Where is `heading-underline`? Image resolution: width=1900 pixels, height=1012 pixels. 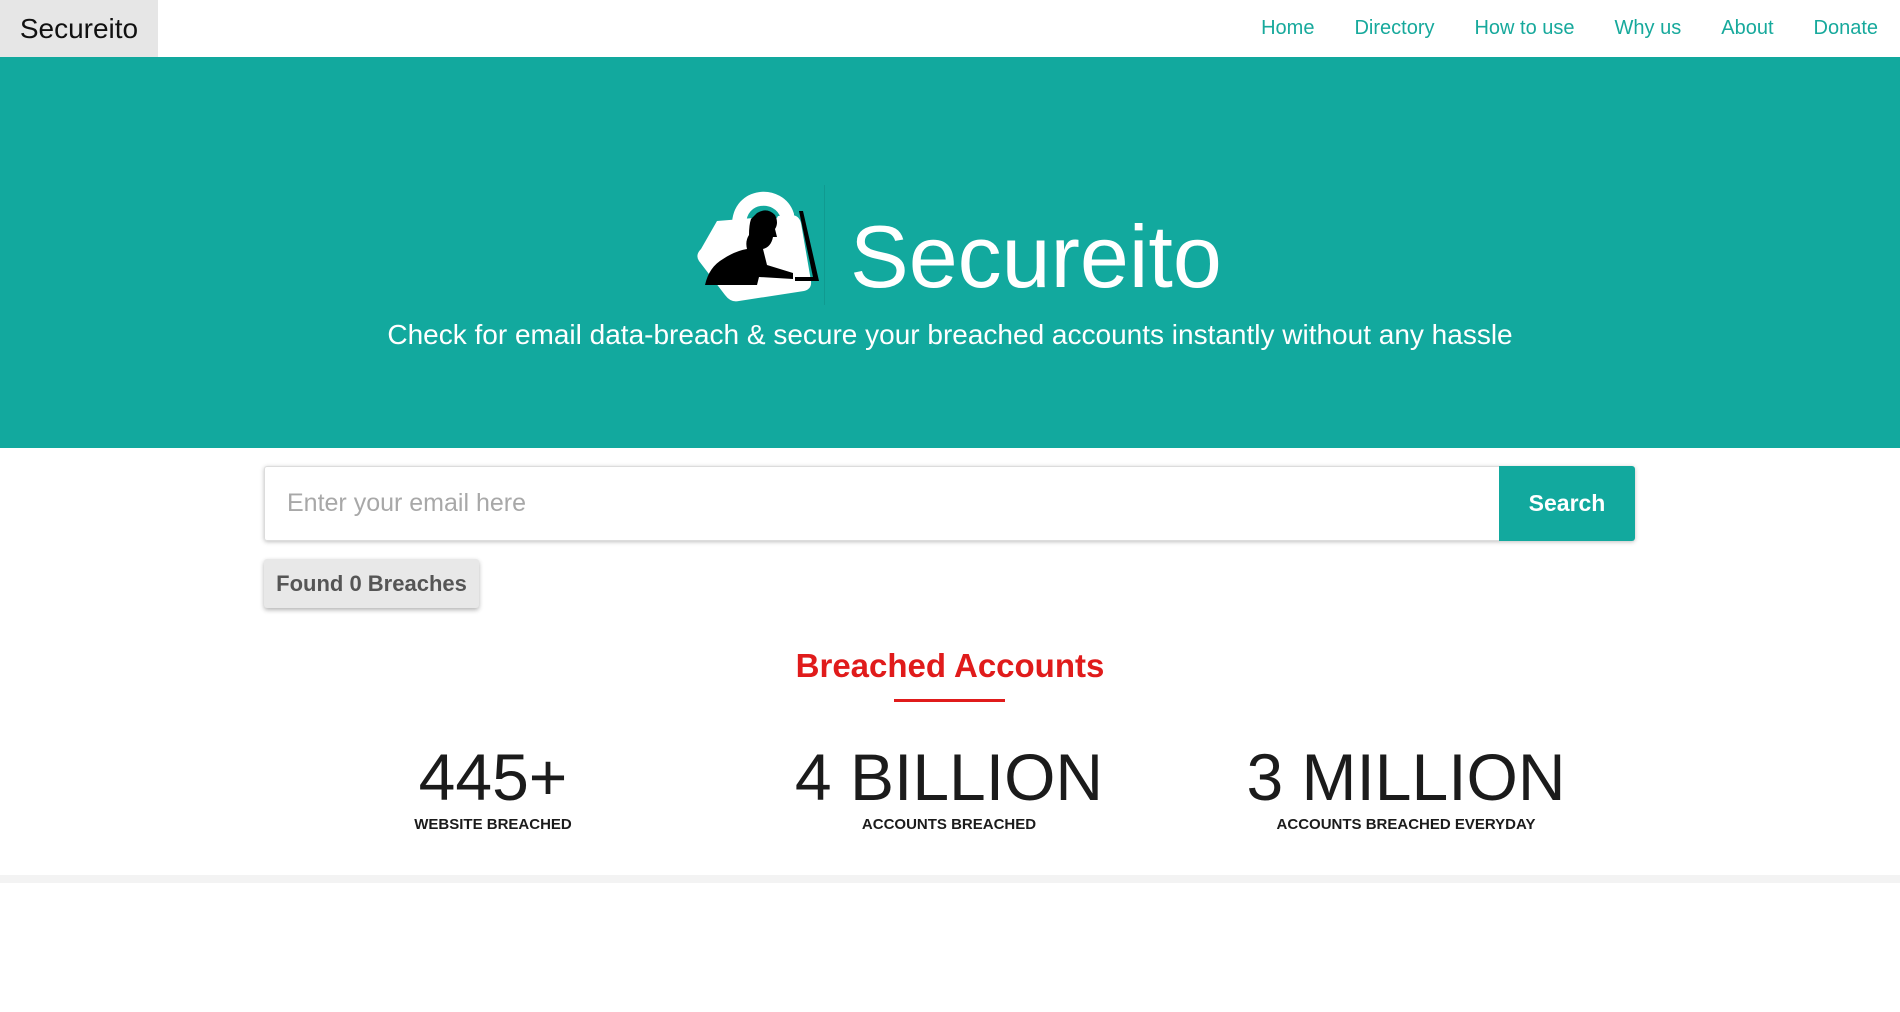
heading-underline is located at coordinates (949, 700).